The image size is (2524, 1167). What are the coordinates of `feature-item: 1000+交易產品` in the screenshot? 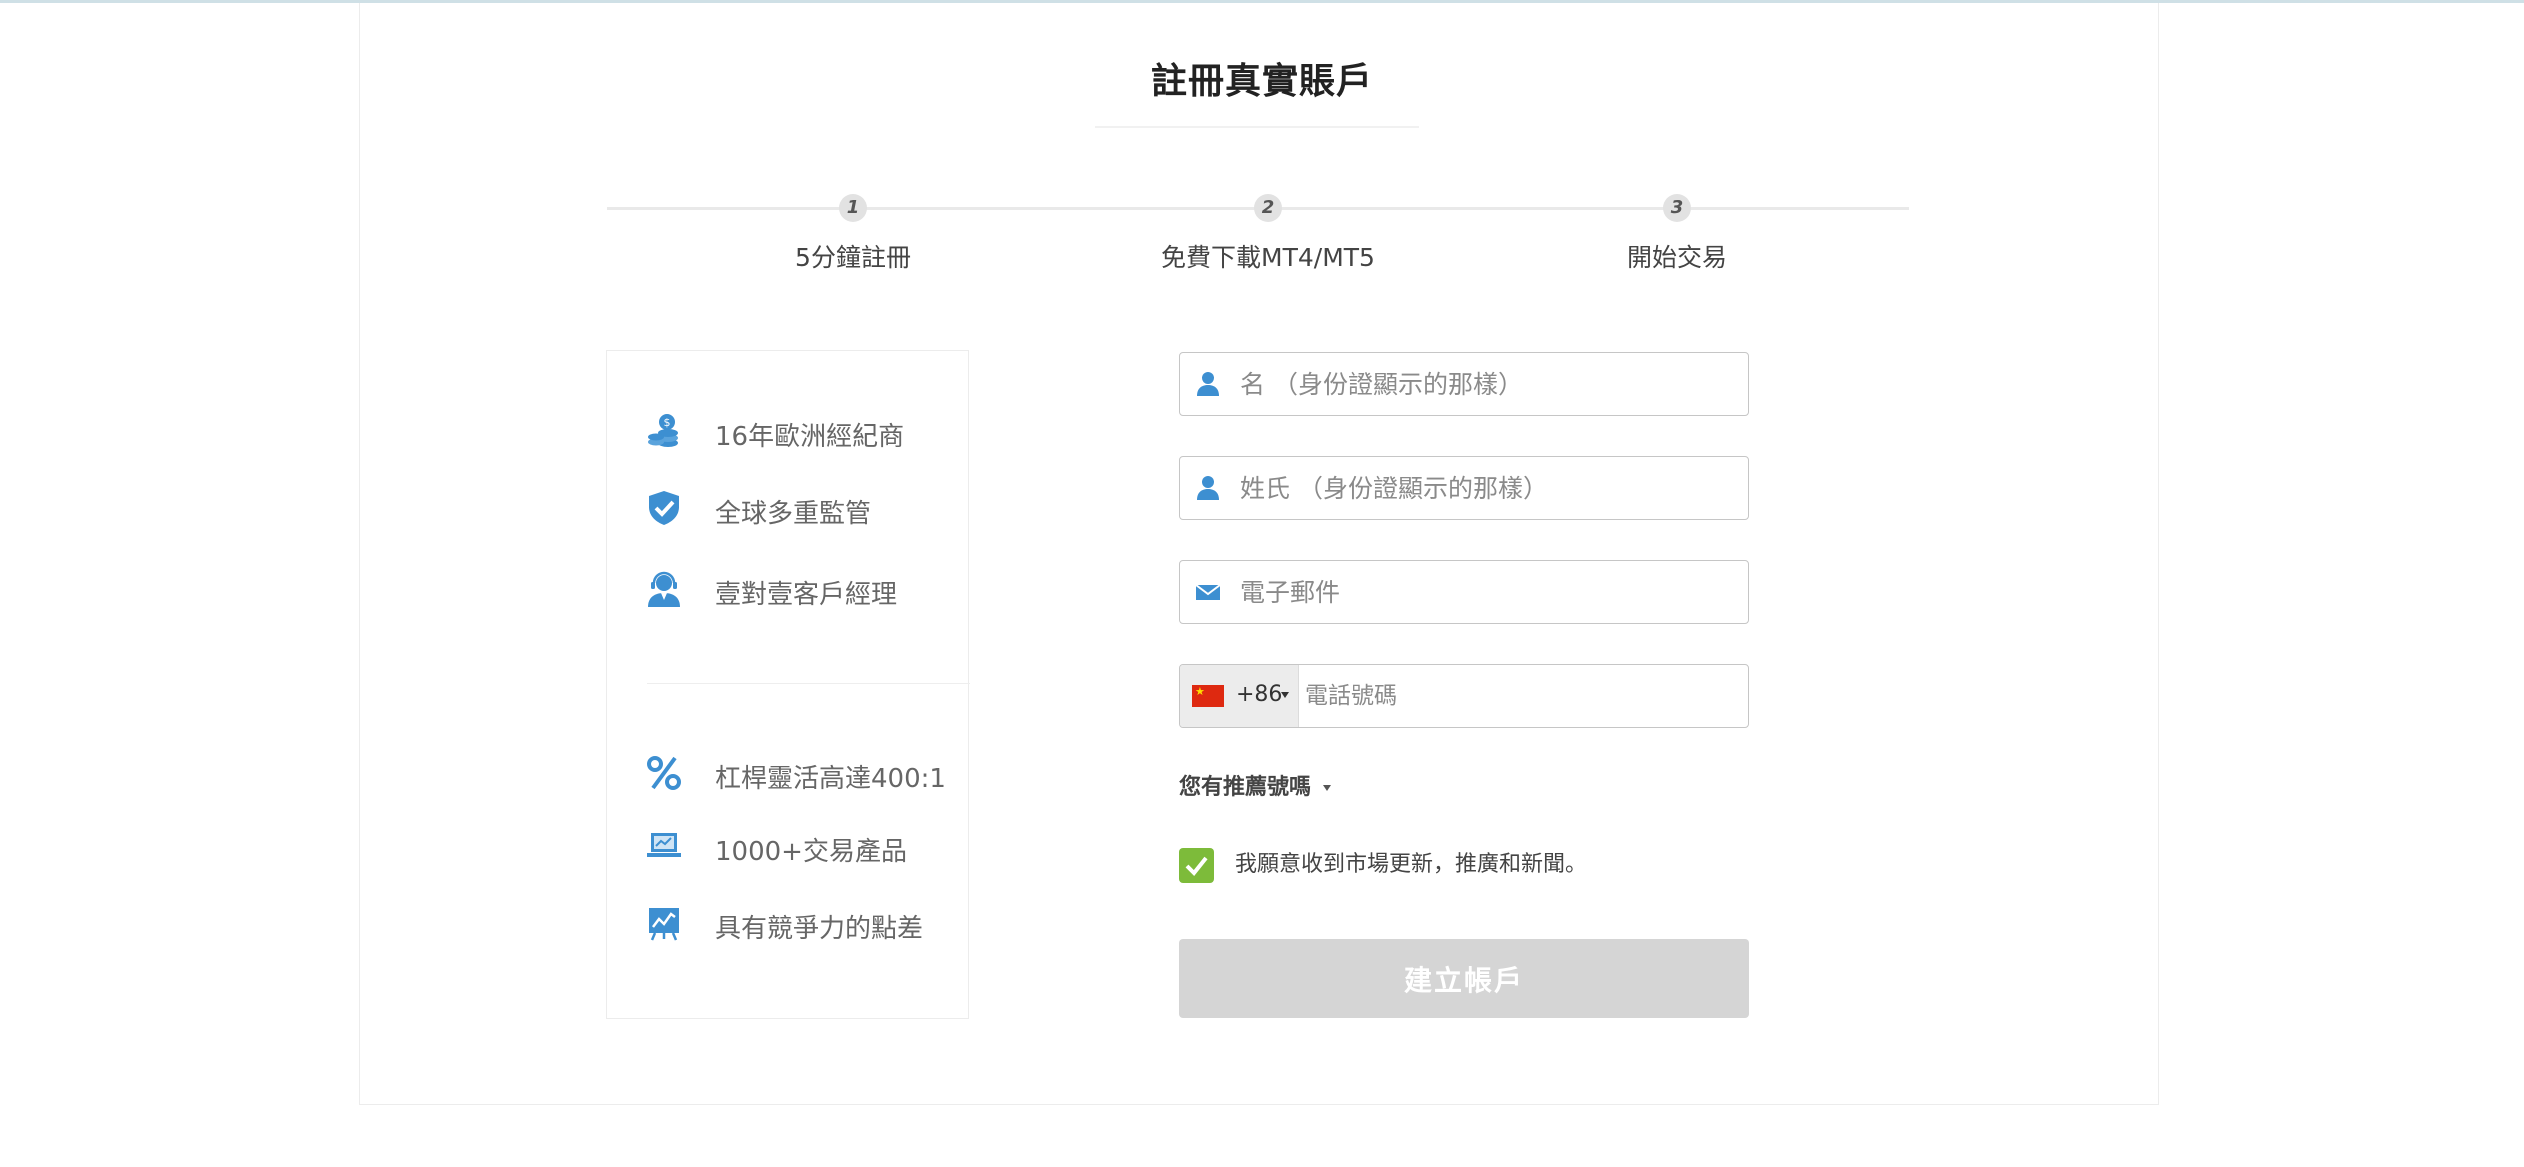 It's located at (788, 846).